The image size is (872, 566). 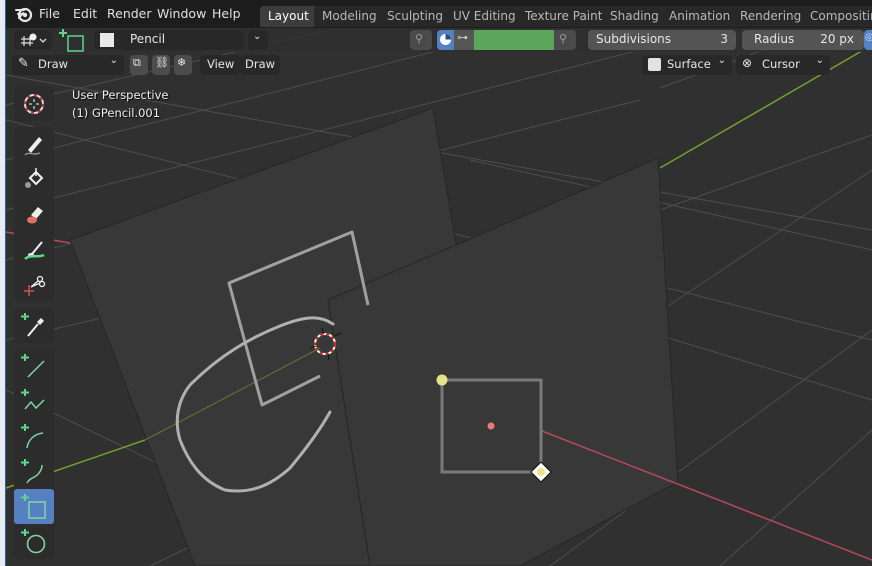 I want to click on tool-fill, so click(x=34, y=179).